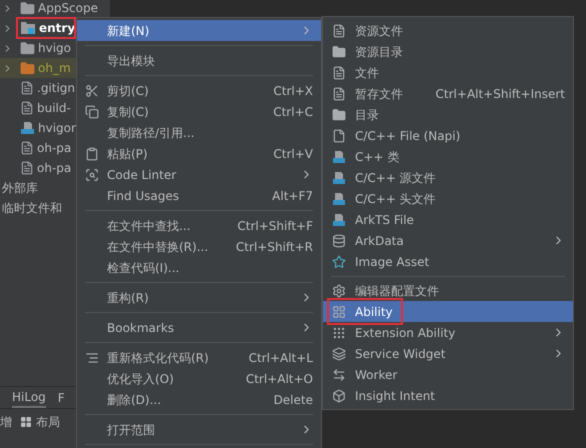  Describe the element at coordinates (448, 51) in the screenshot. I see `menu-item: 资源目录` at that location.